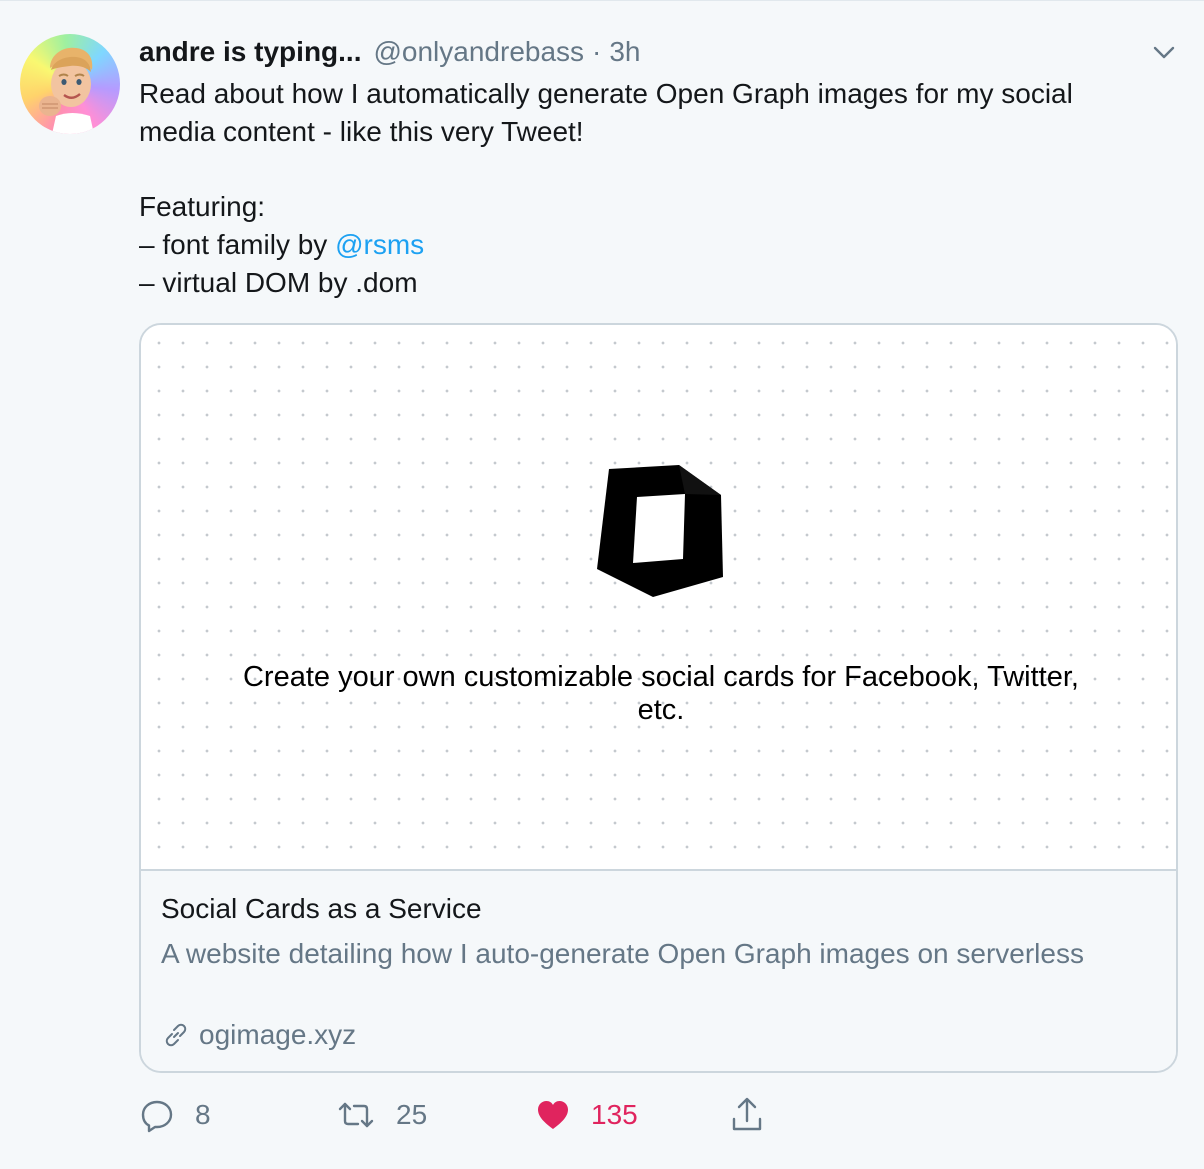  I want to click on retweet-count: 25, so click(412, 1114).